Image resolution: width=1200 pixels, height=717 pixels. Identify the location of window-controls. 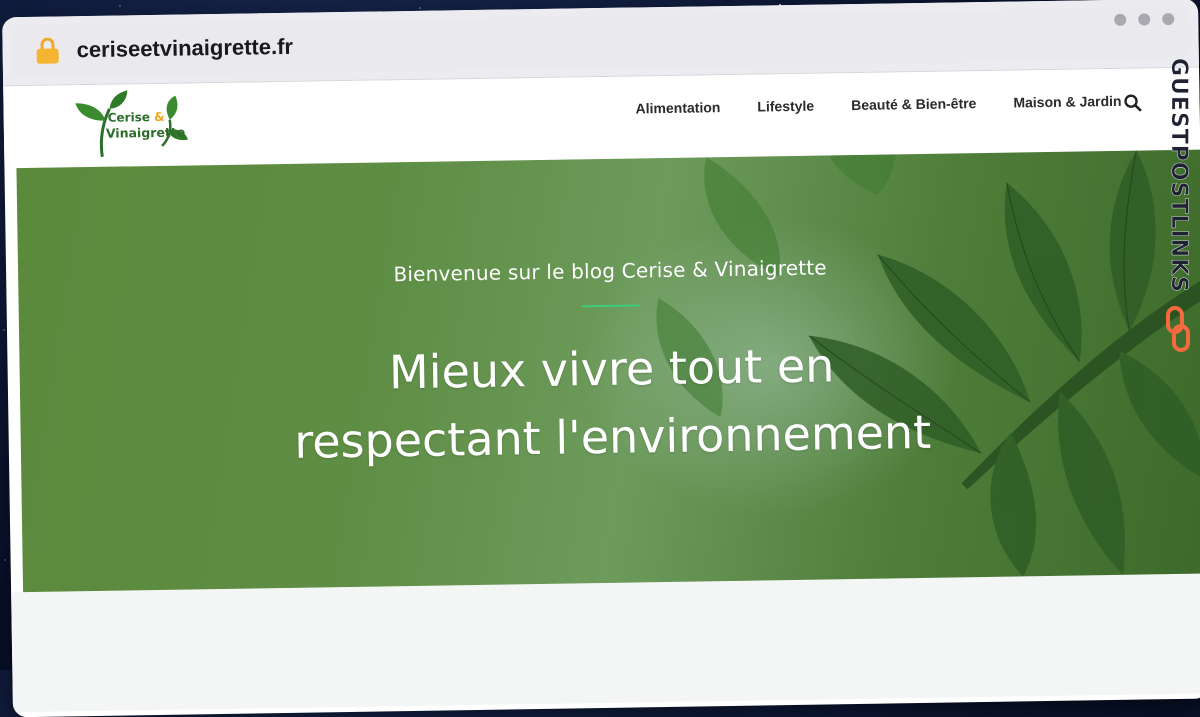
(1144, 19).